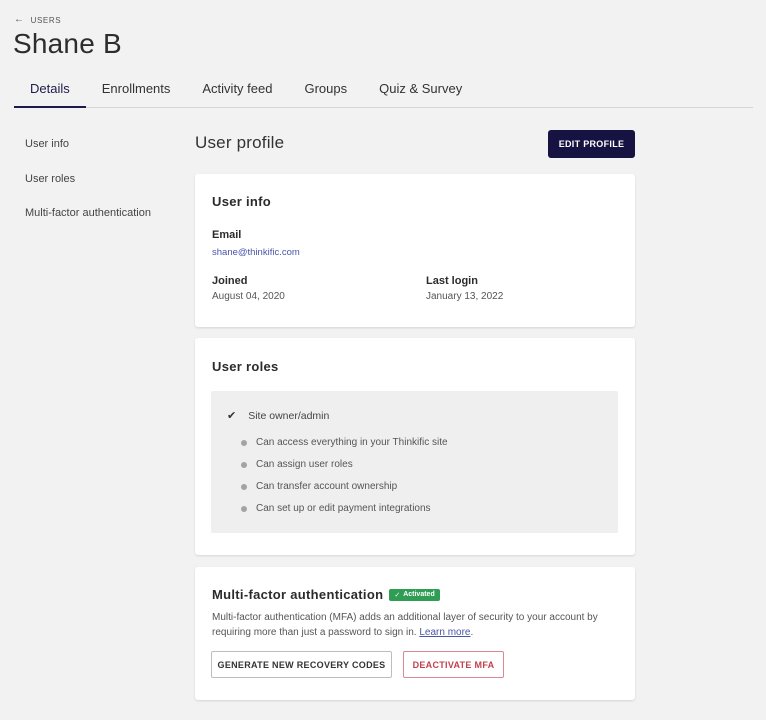 The image size is (766, 720). Describe the element at coordinates (248, 296) in the screenshot. I see `joined-value: August 04, 2020` at that location.